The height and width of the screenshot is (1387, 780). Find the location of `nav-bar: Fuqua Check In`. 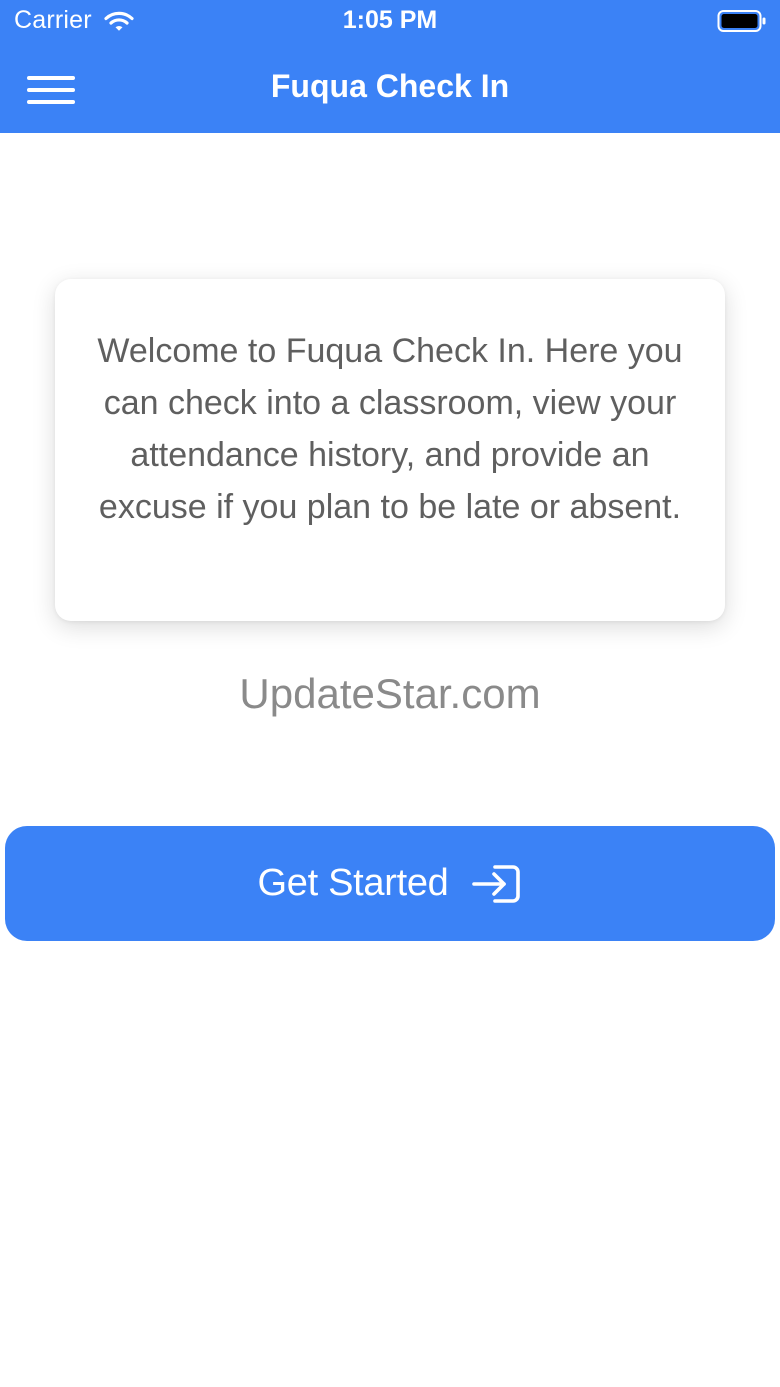

nav-bar: Fuqua Check In is located at coordinates (390, 88).